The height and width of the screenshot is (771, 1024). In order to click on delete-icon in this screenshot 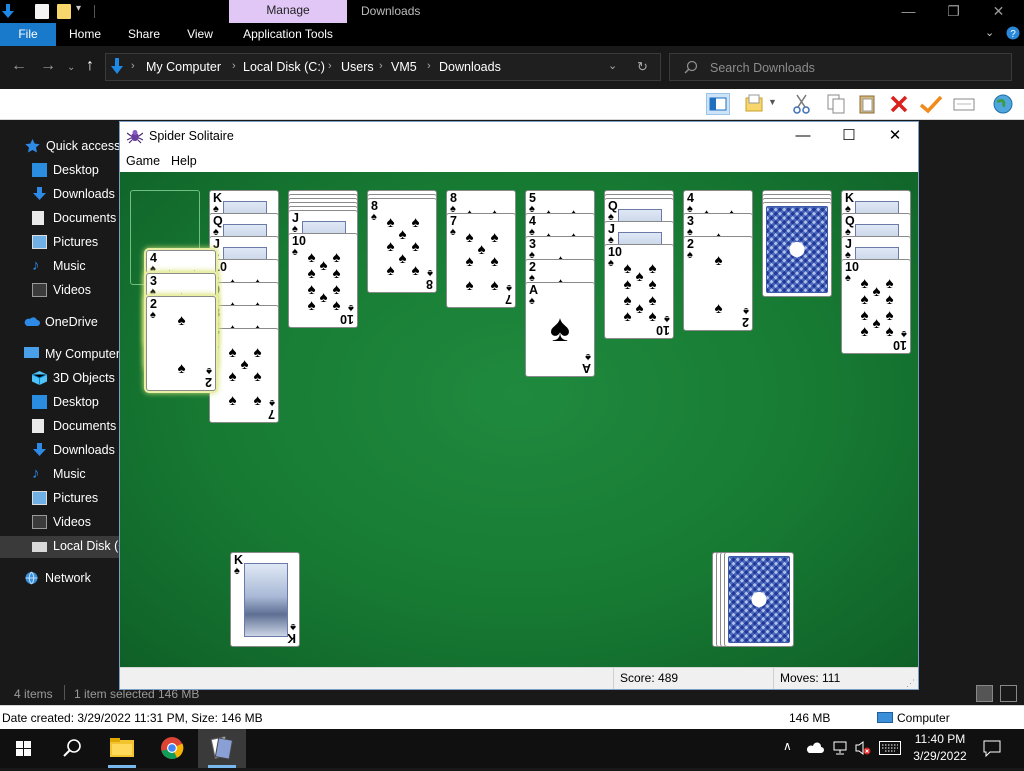, I will do `click(900, 104)`.